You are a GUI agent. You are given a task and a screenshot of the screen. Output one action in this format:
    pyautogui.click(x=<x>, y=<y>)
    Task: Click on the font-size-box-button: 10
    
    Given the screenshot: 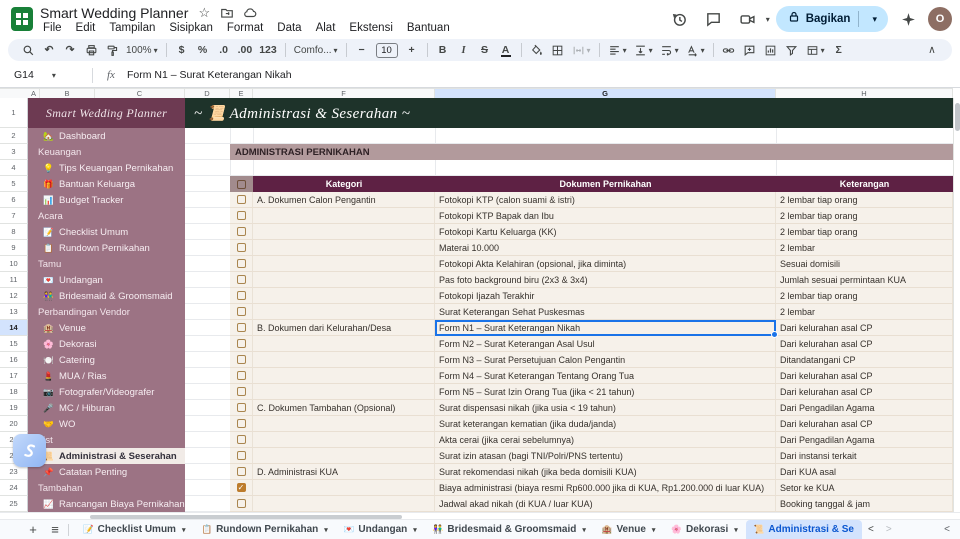 What is the action you would take?
    pyautogui.click(x=387, y=50)
    